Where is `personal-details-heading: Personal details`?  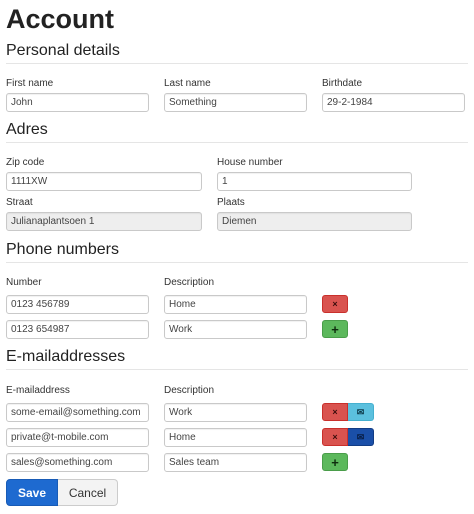 personal-details-heading: Personal details is located at coordinates (63, 50).